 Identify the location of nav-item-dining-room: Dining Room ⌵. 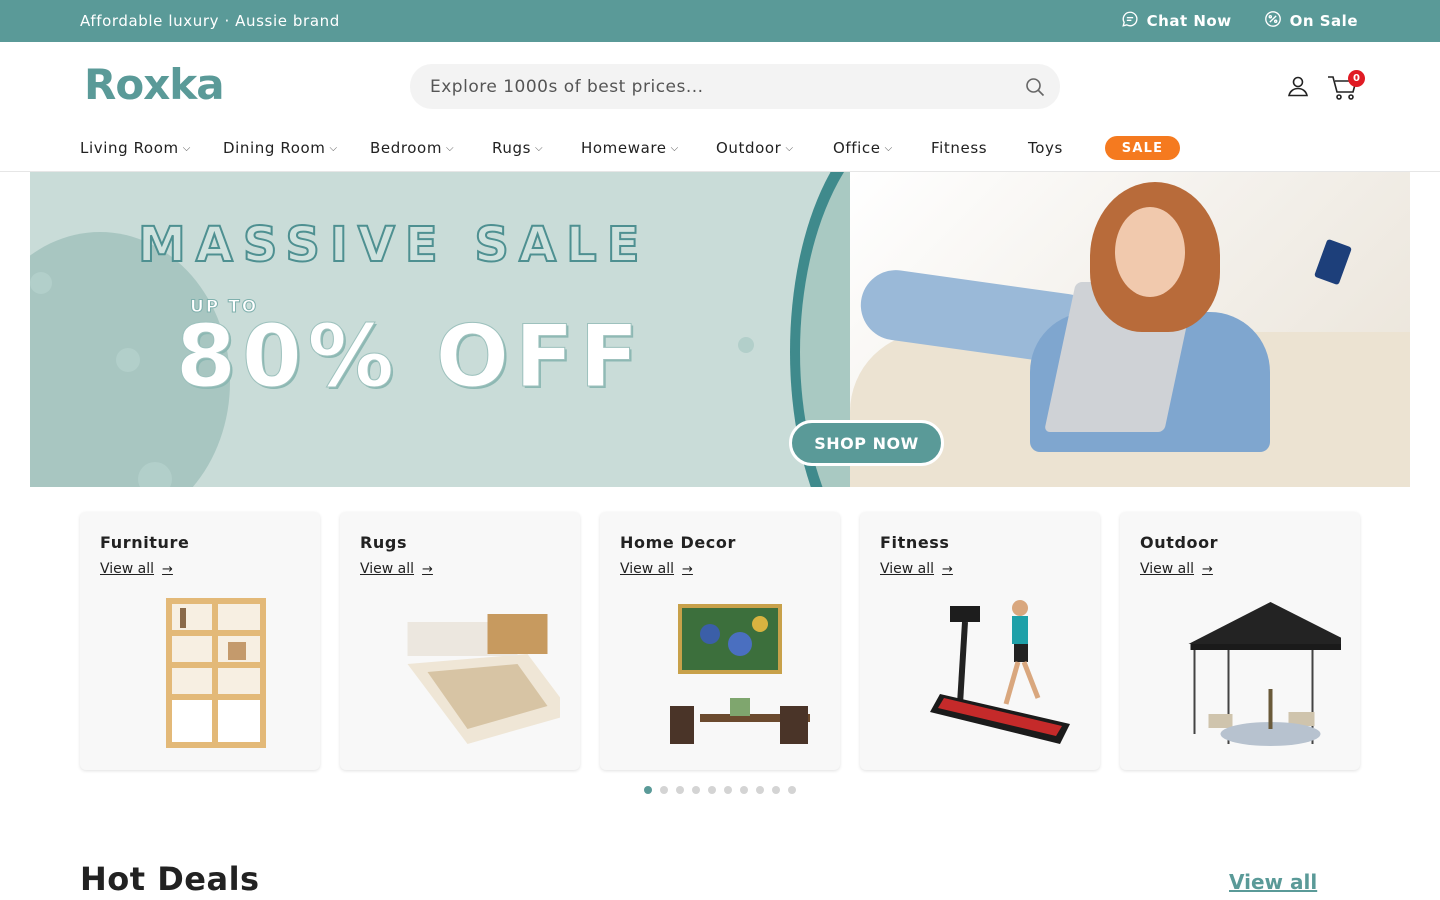
(280, 148).